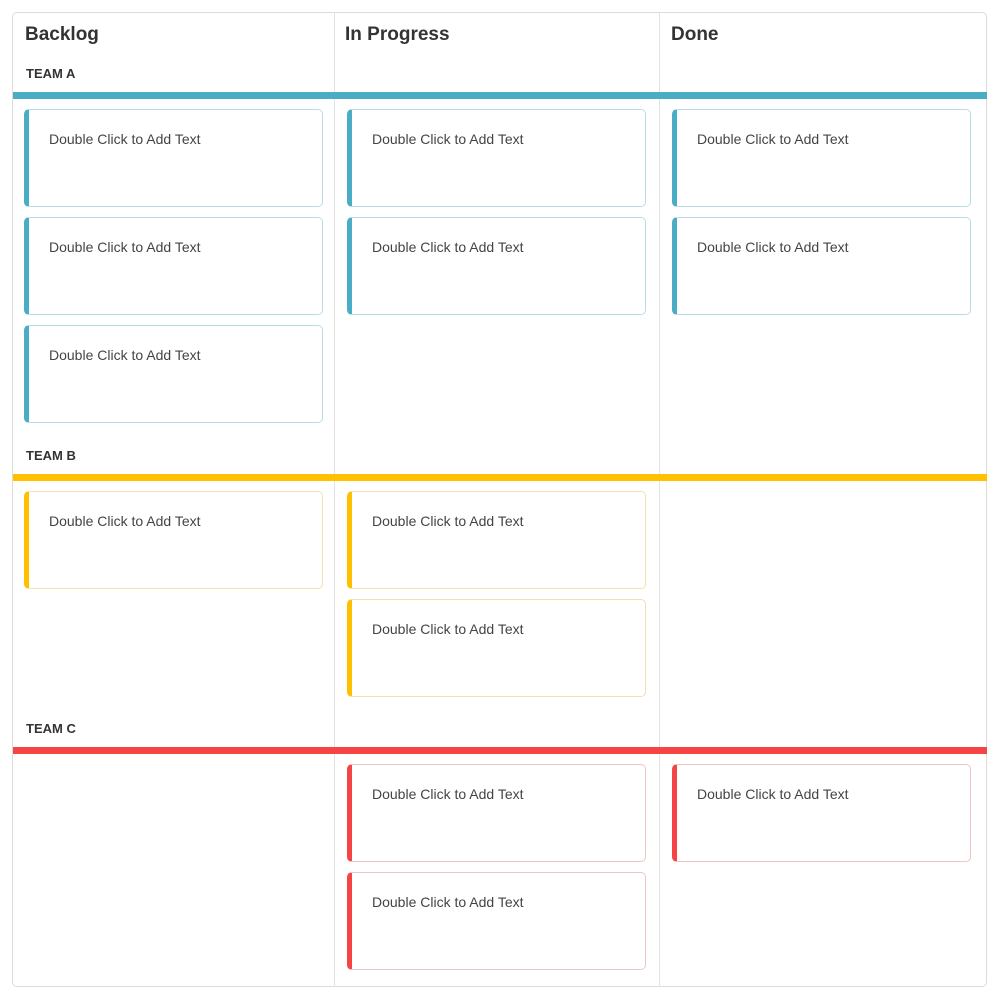 The image size is (1000, 1000). Describe the element at coordinates (397, 34) in the screenshot. I see `column-title-in-progress: In Progress` at that location.